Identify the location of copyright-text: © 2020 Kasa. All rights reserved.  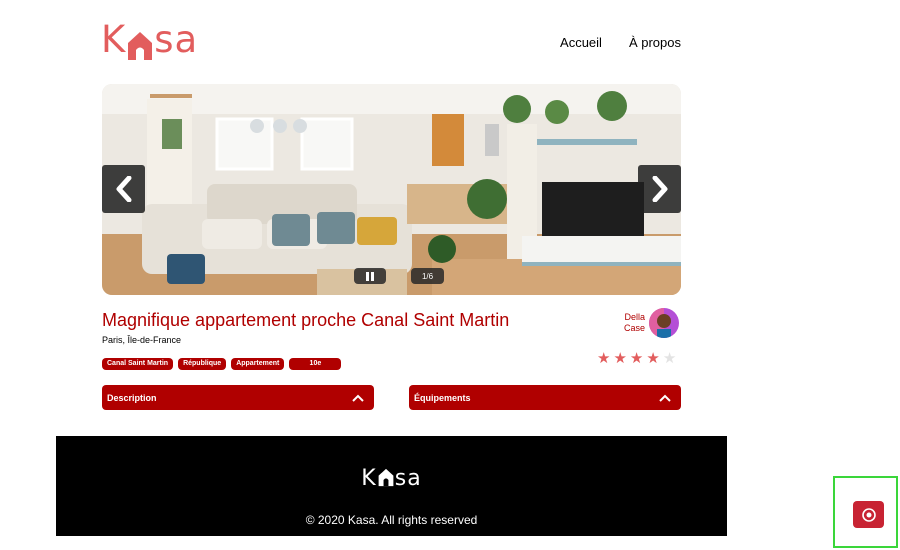
(391, 520).